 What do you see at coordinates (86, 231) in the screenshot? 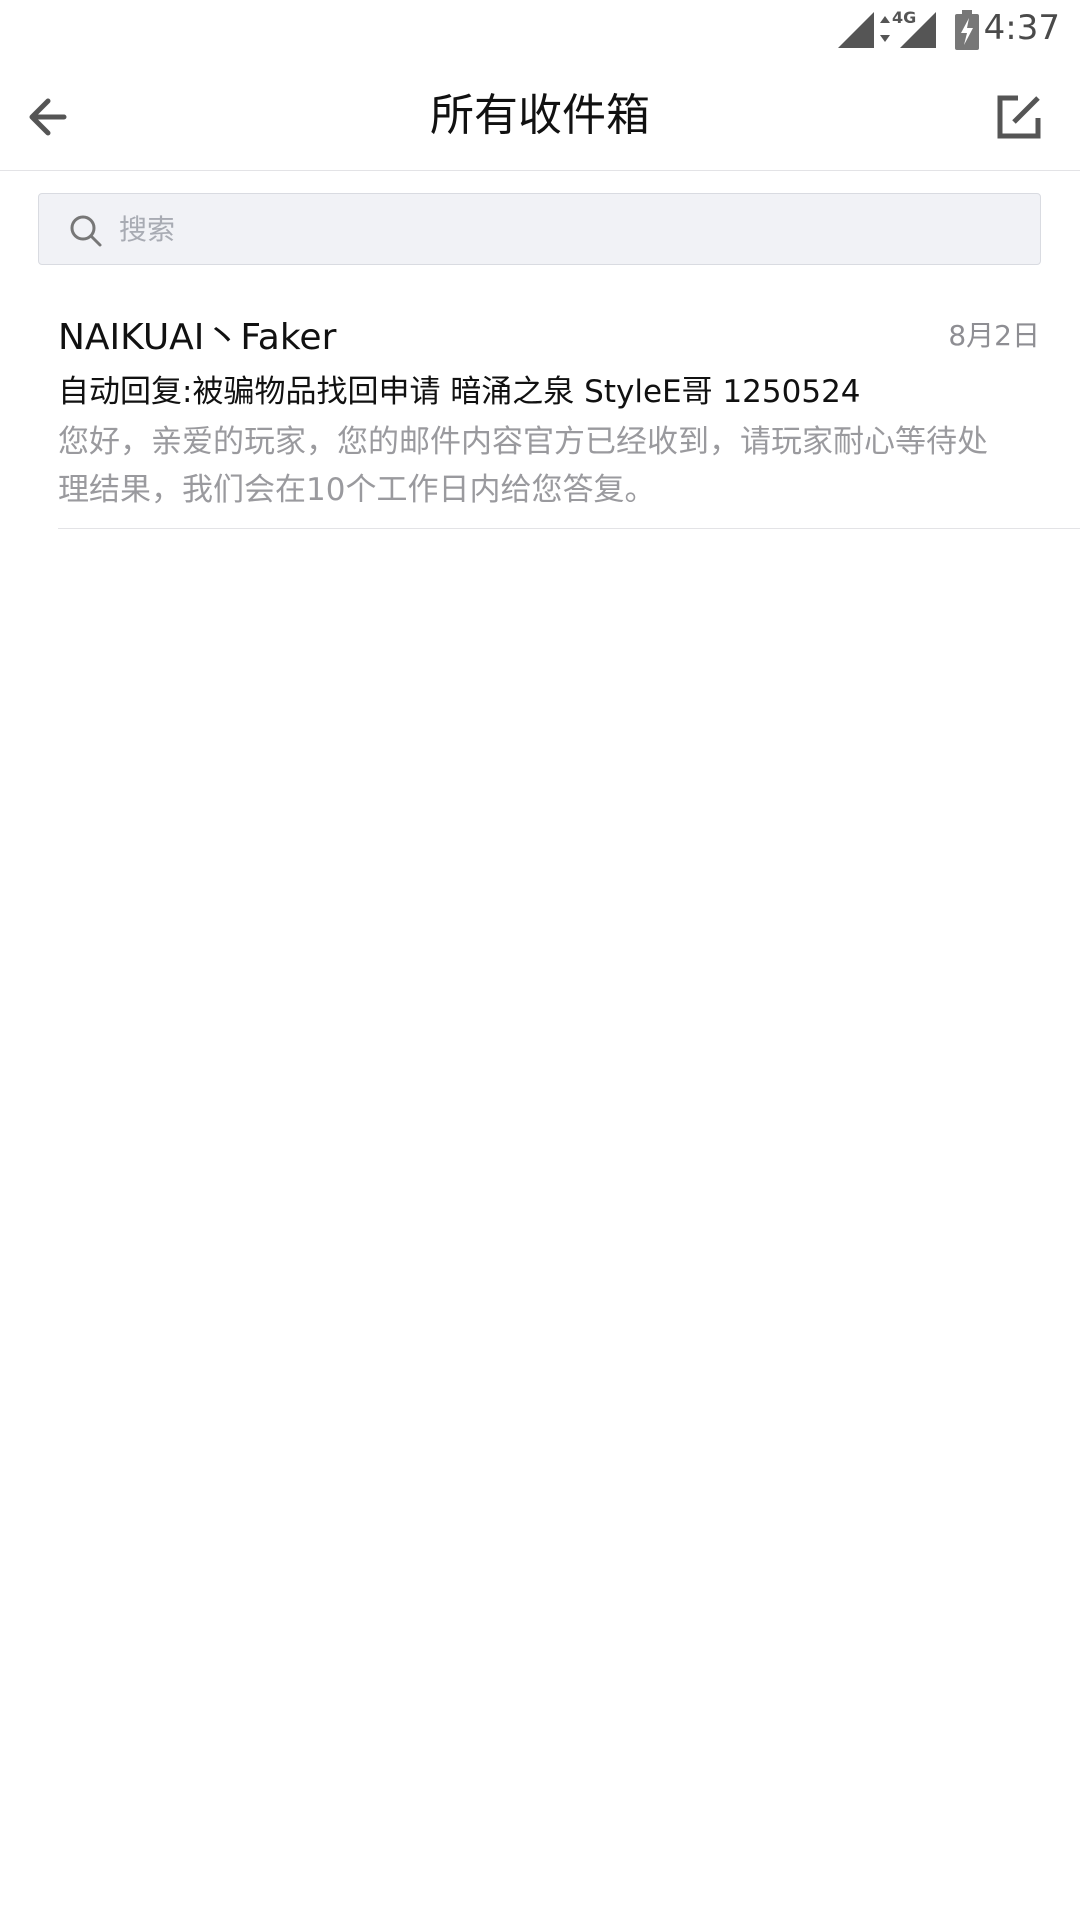
I see `search-icon` at bounding box center [86, 231].